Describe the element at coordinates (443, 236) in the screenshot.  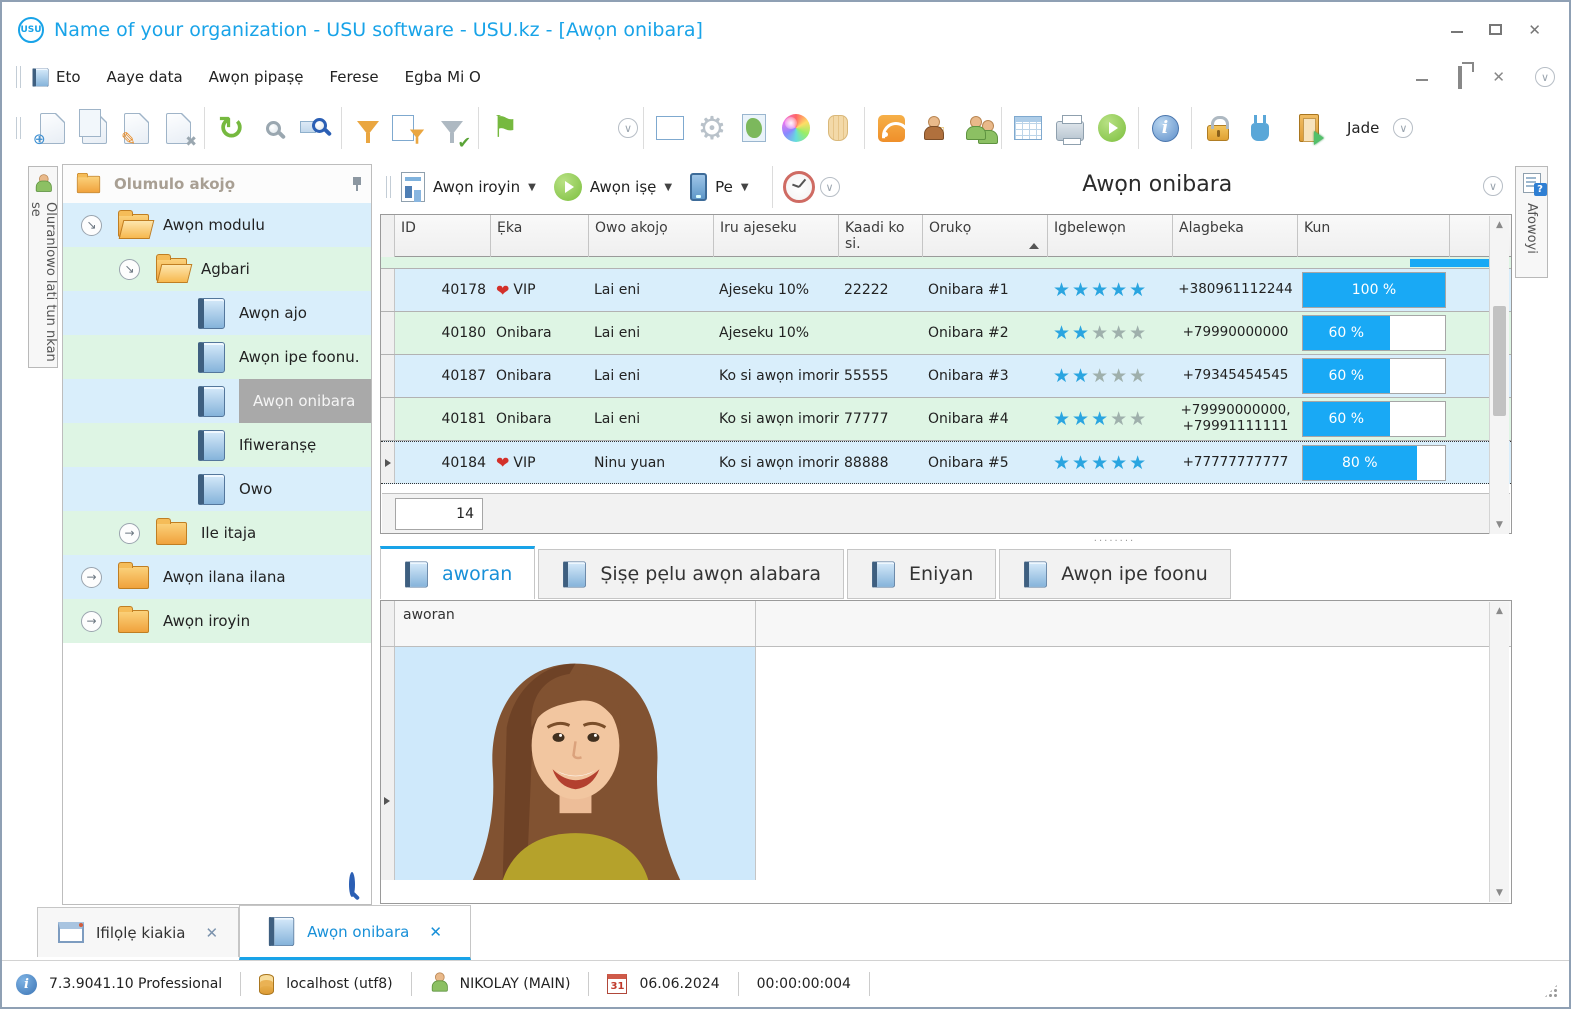
I see `column-header-id: ID` at that location.